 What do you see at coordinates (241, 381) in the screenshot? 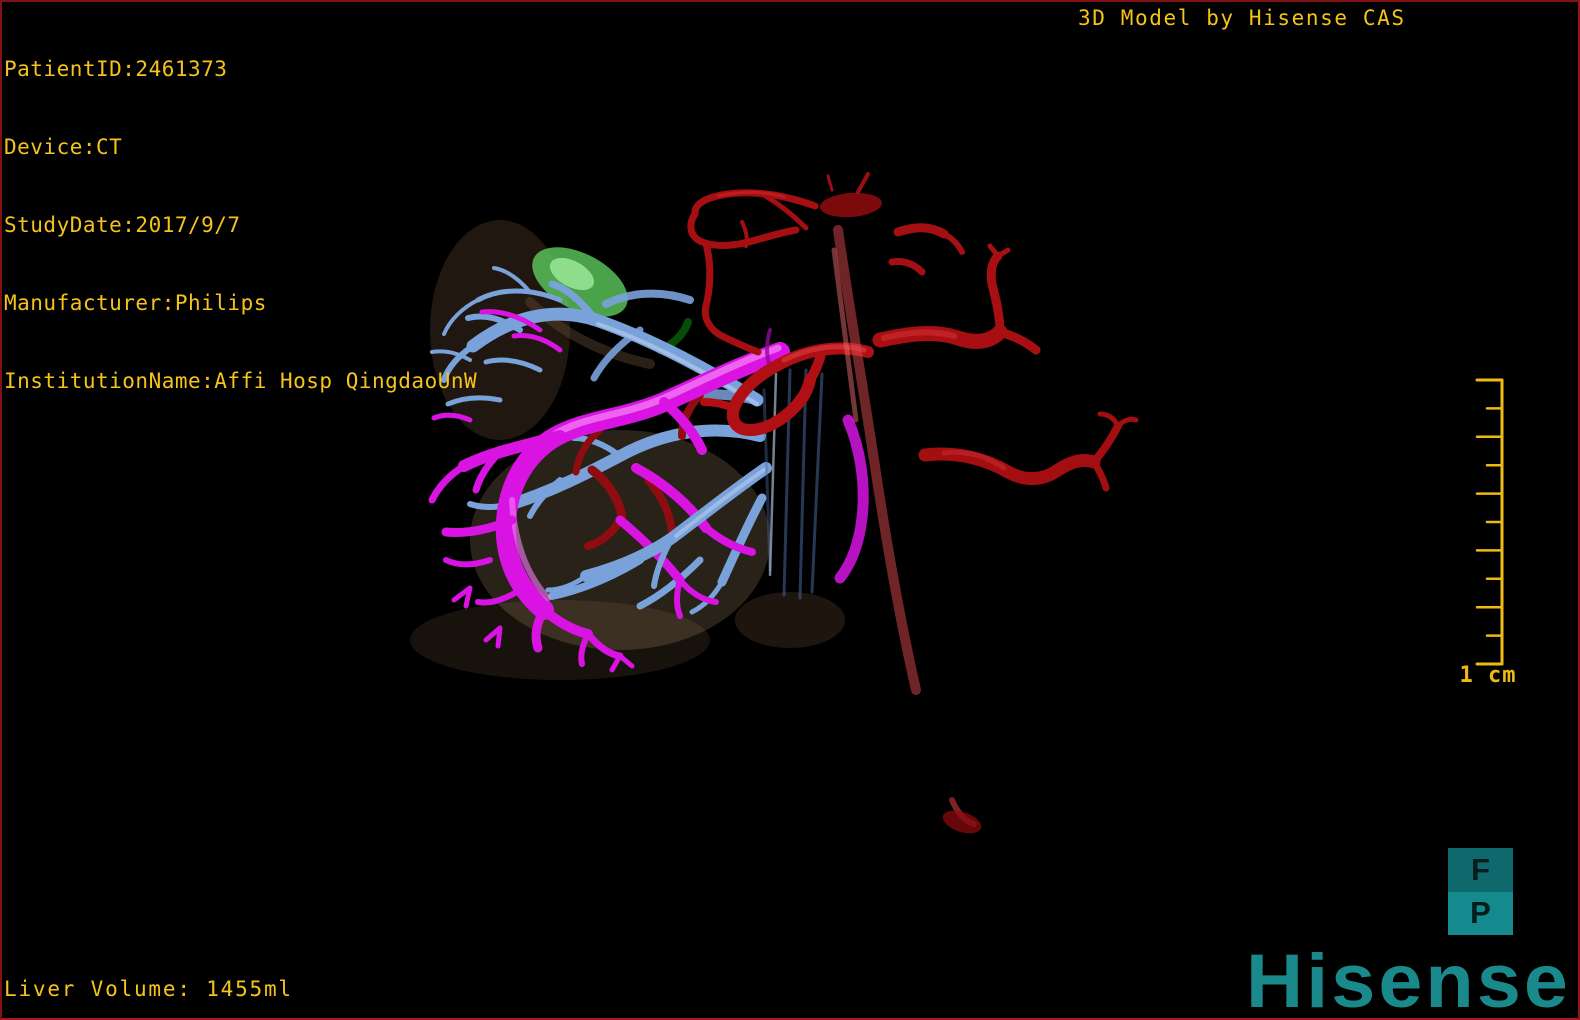
I see `institution-name: InstitutionName:Affi Hosp QingdaoUnW` at bounding box center [241, 381].